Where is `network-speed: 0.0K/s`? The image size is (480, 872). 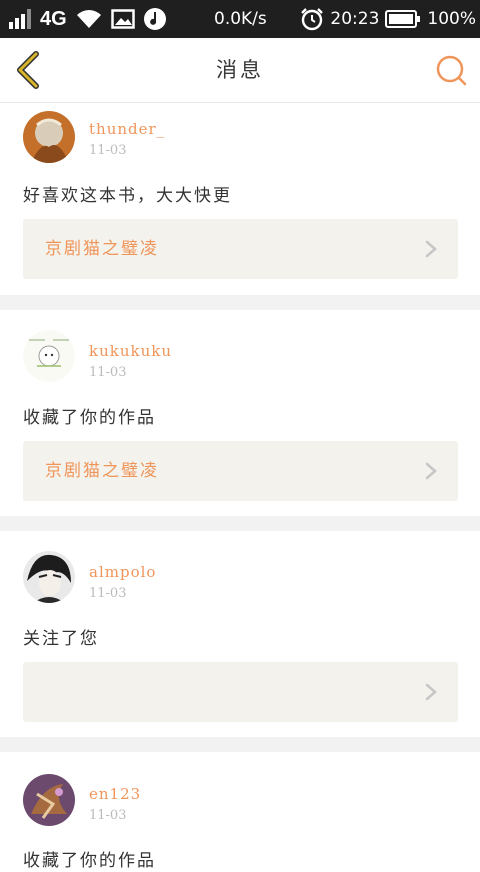
network-speed: 0.0K/s is located at coordinates (240, 19).